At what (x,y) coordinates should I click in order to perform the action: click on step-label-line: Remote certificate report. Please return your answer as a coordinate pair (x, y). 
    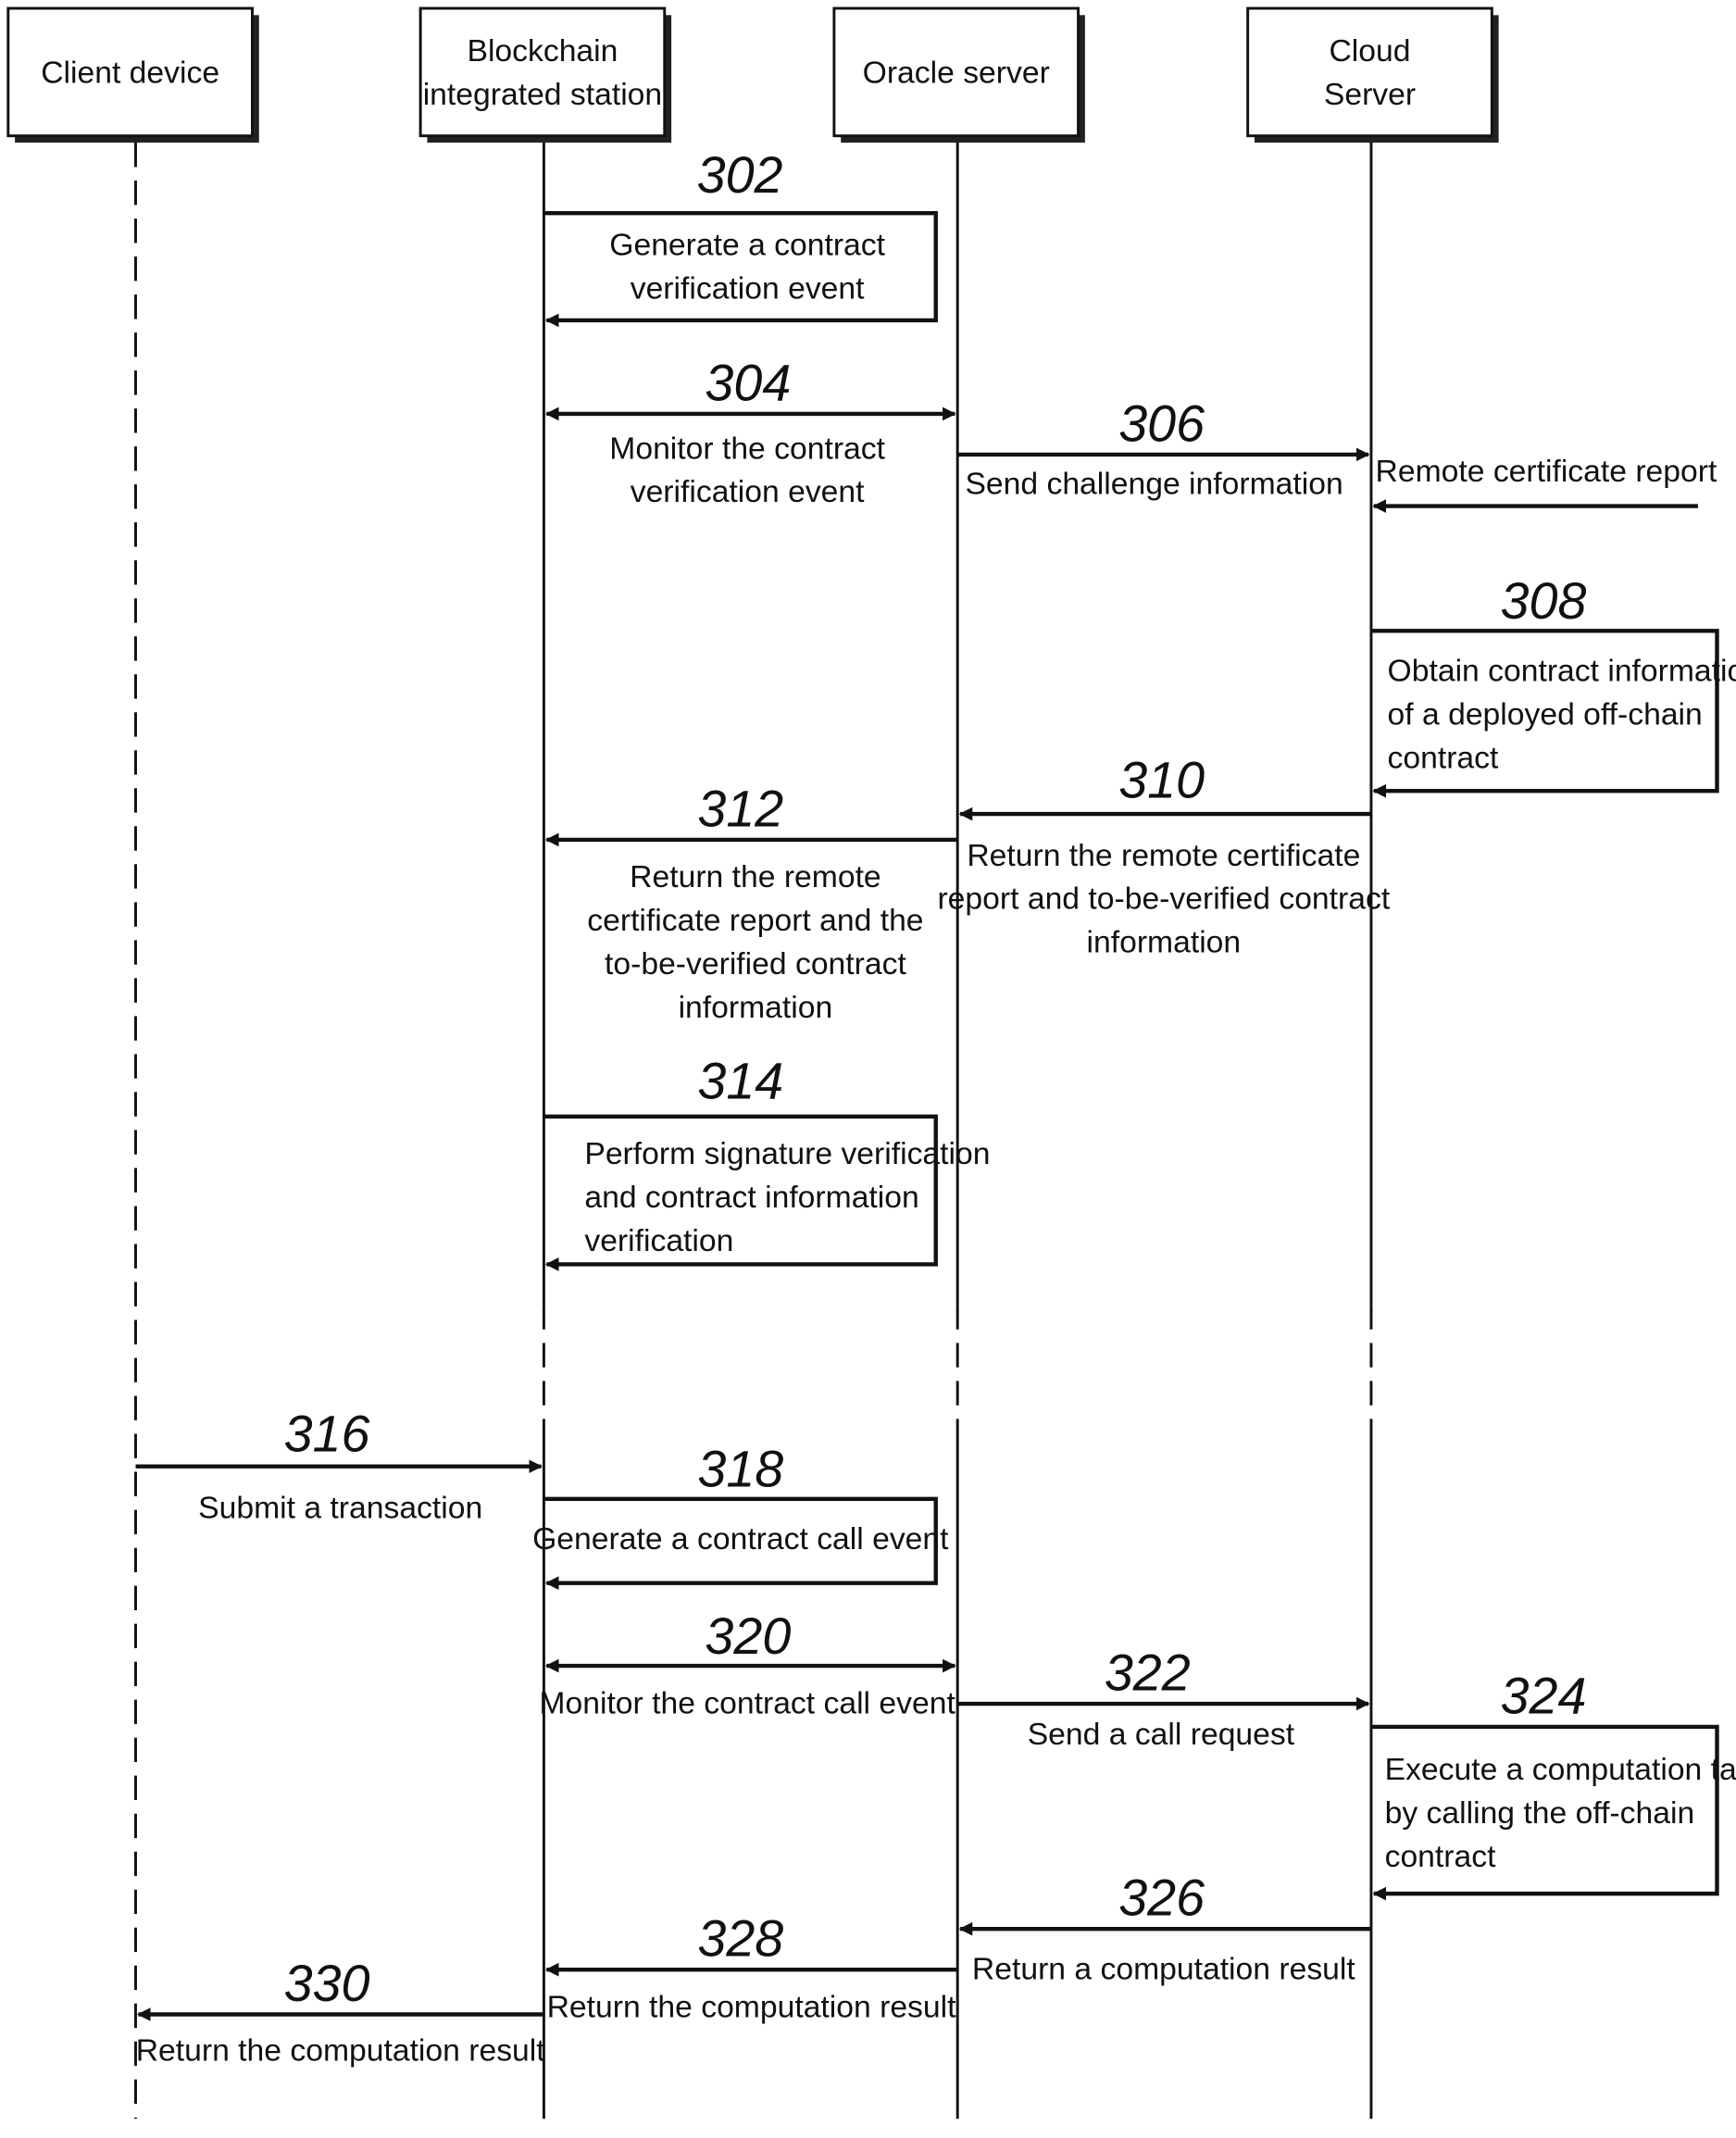
    Looking at the image, I should click on (1546, 472).